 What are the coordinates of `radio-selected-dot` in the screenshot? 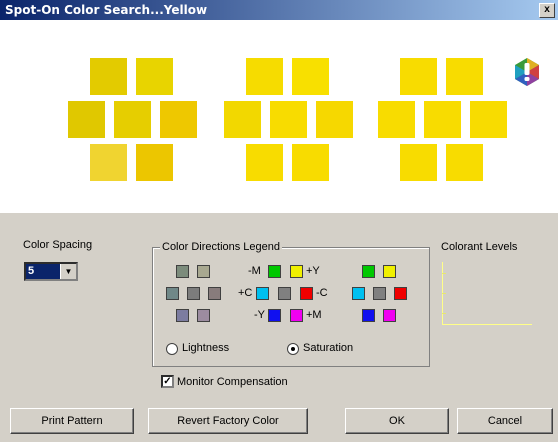 It's located at (293, 349).